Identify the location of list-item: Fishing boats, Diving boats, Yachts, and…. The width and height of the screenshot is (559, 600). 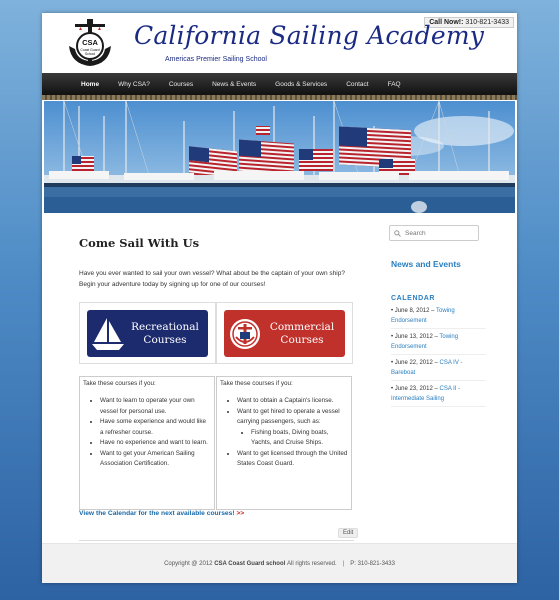
(299, 438).